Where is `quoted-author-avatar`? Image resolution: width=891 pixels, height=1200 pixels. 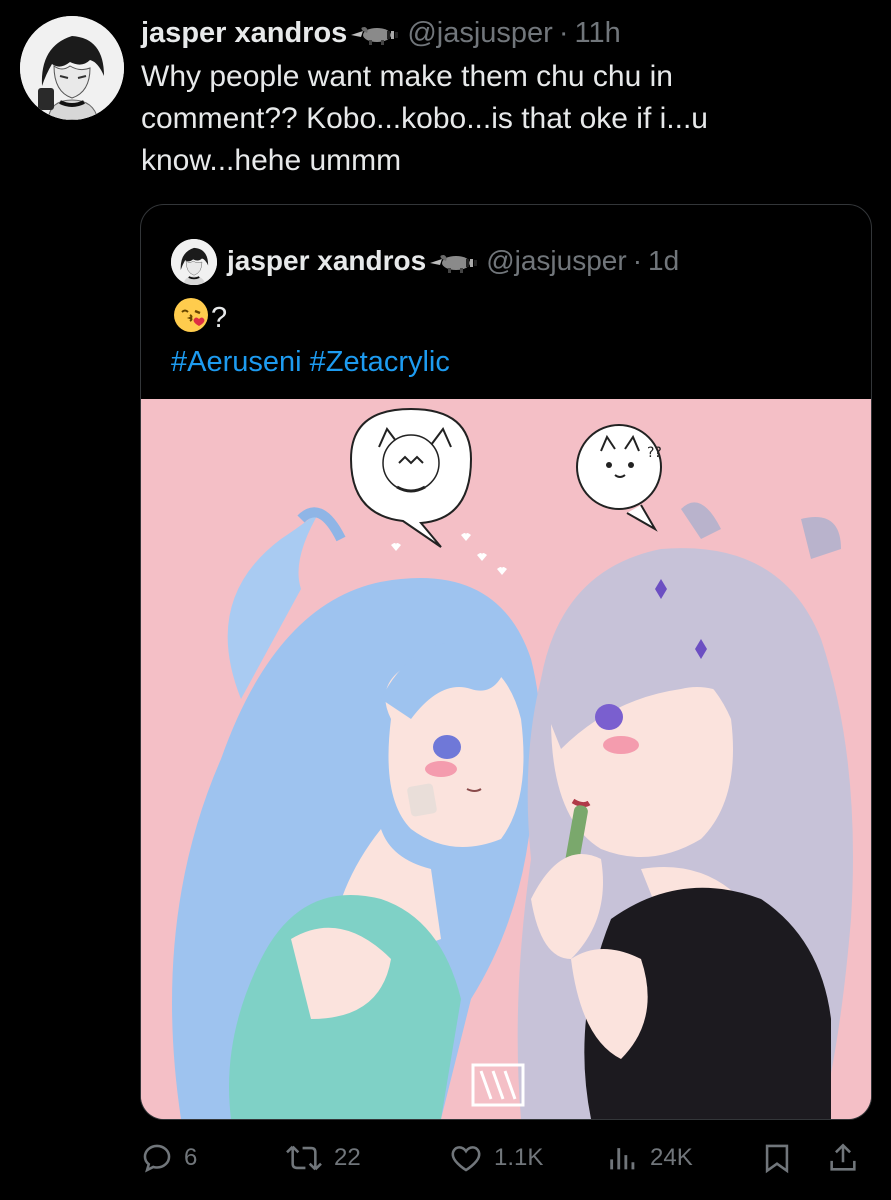
quoted-author-avatar is located at coordinates (194, 262).